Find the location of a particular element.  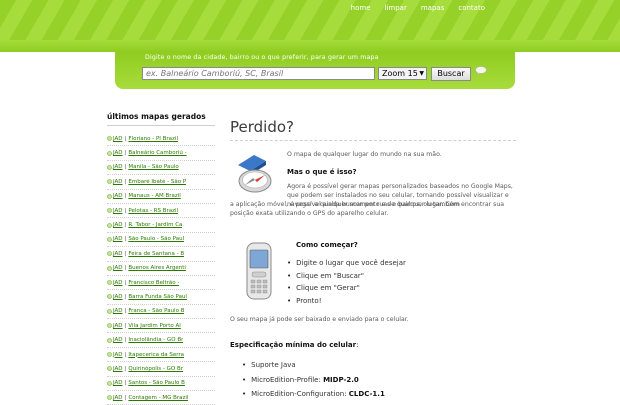

search-button: Buscar is located at coordinates (451, 74).